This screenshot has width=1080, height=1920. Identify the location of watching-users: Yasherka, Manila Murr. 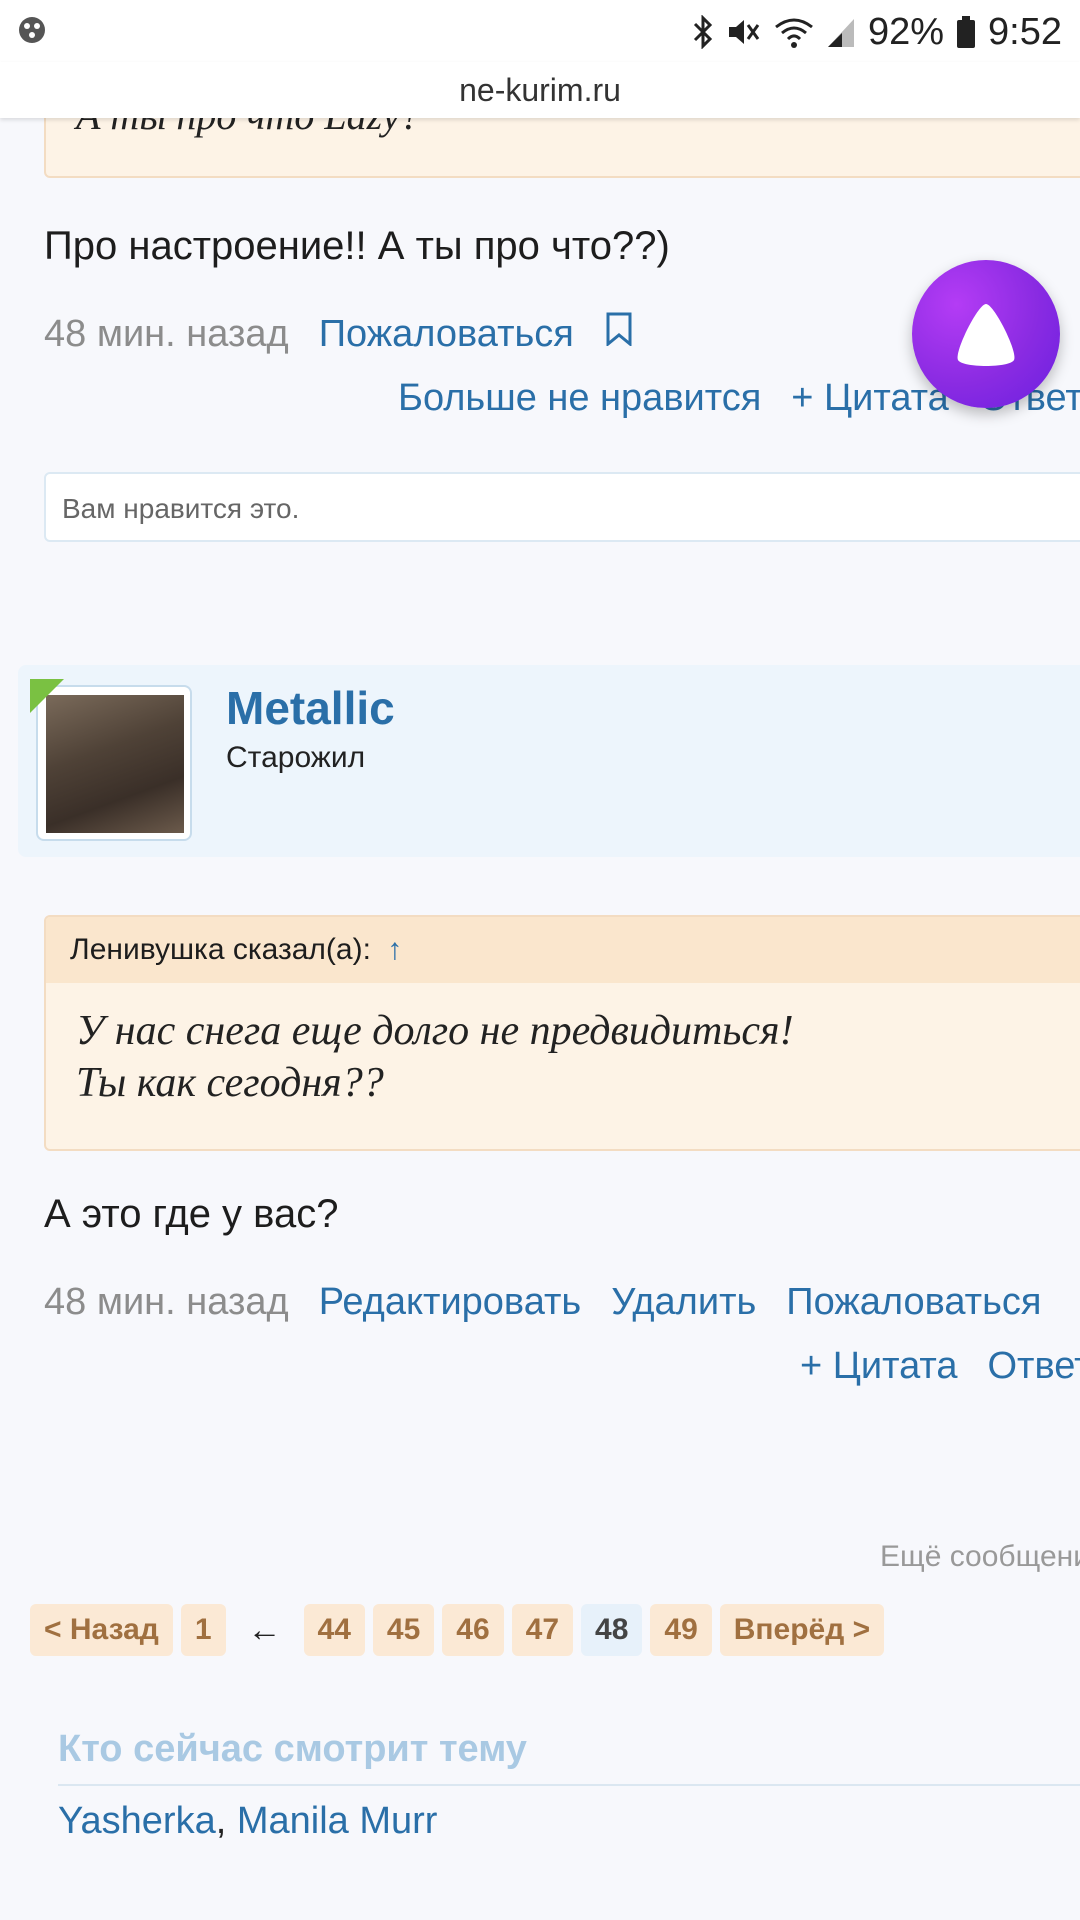
(247, 1821).